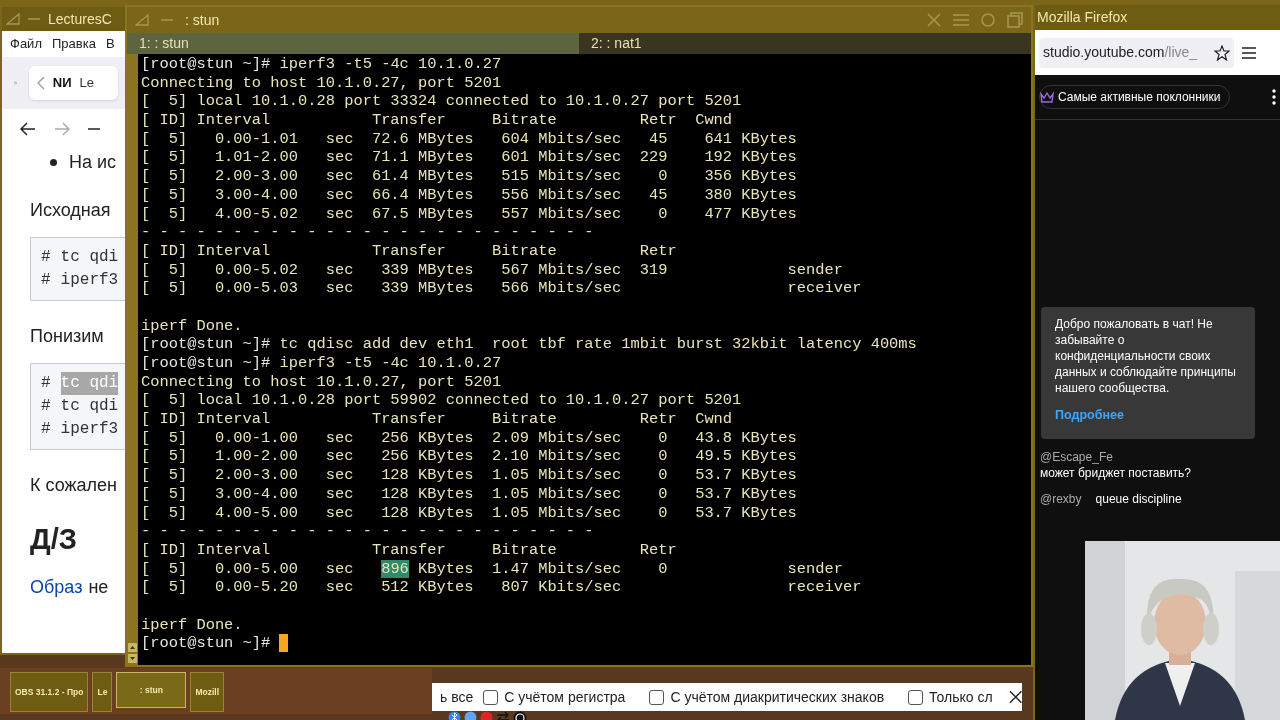 This screenshot has height=720, width=1280. What do you see at coordinates (457, 697) in the screenshot?
I see `find-option-label: ь все` at bounding box center [457, 697].